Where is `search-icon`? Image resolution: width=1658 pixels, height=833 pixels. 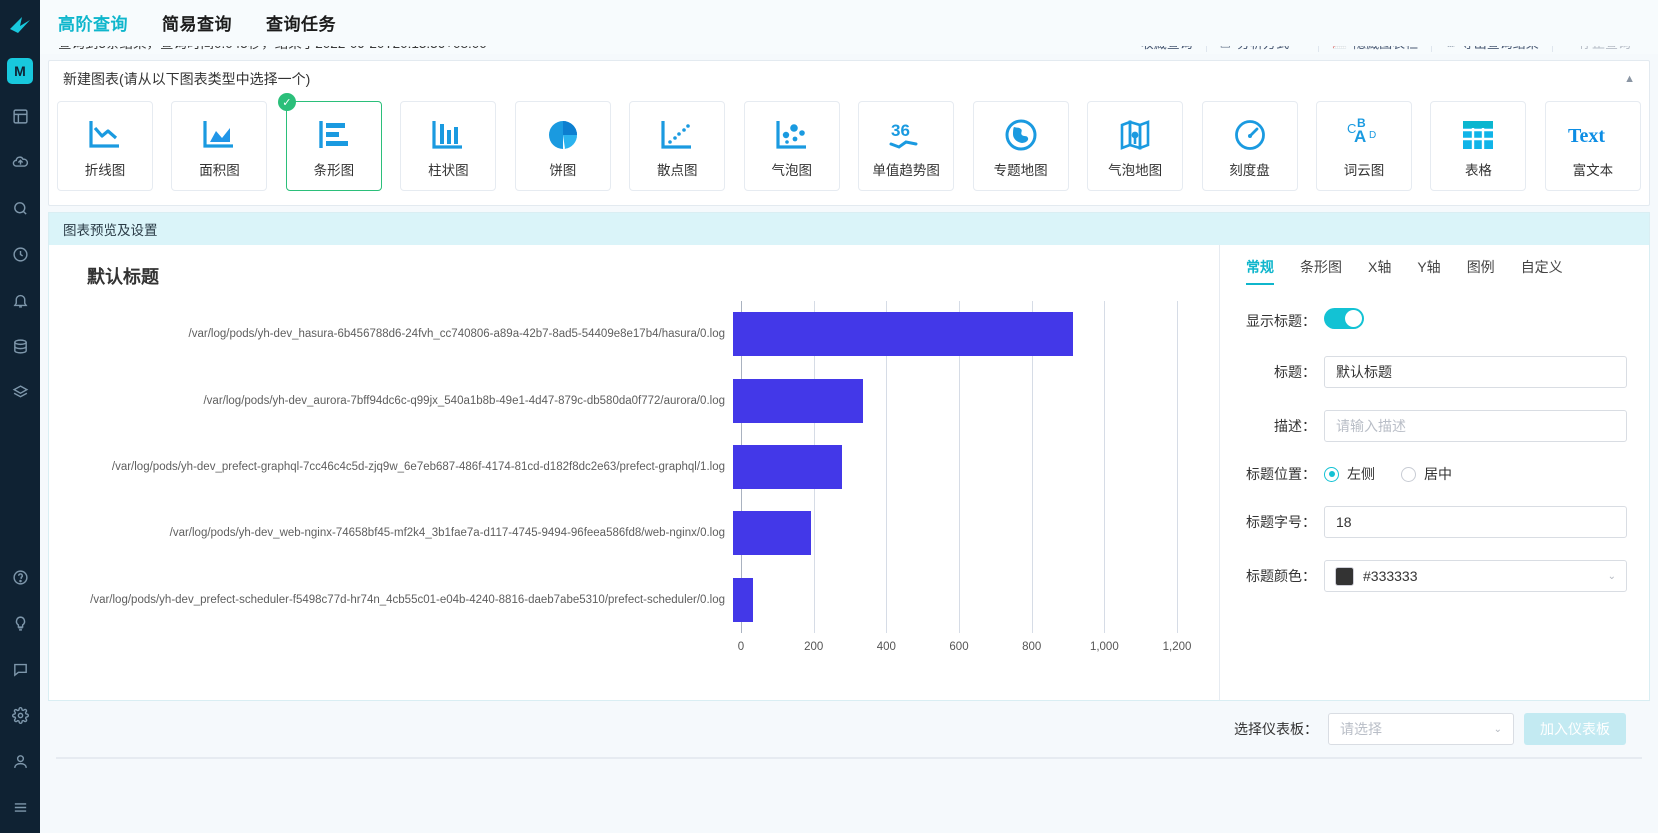 search-icon is located at coordinates (20, 208).